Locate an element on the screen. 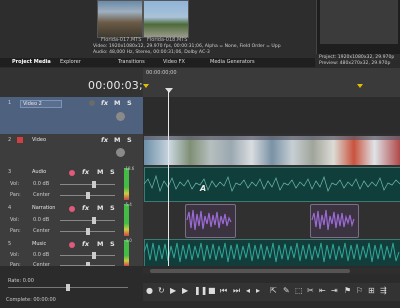 This screenshot has width=400, height=308. video-clip-header is located at coordinates (272, 138).